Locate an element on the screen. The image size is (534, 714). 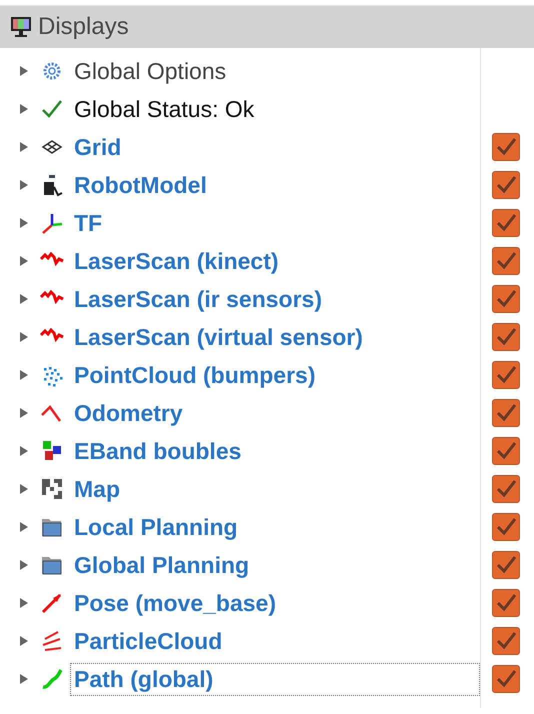
display-item: Local Planning is located at coordinates (156, 527).